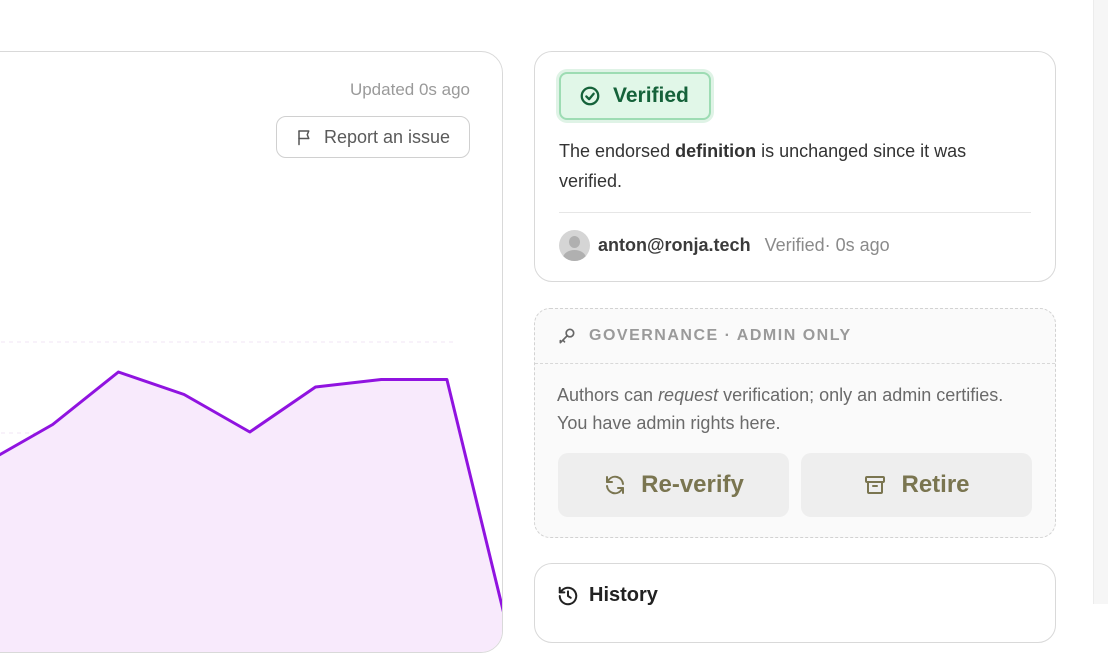 The image size is (1108, 653). Describe the element at coordinates (674, 245) in the screenshot. I see `verifier-email: anton@ronja.tech` at that location.